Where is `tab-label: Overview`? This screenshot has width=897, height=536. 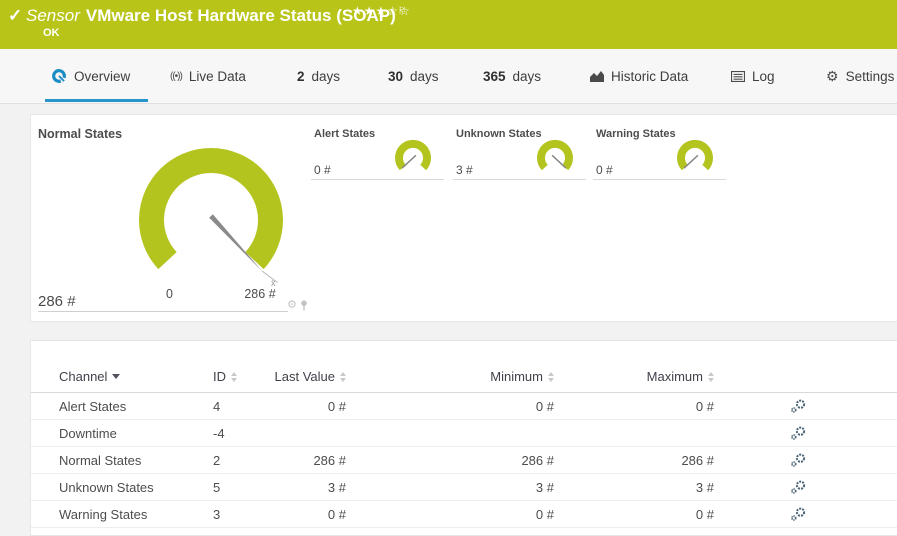 tab-label: Overview is located at coordinates (102, 76).